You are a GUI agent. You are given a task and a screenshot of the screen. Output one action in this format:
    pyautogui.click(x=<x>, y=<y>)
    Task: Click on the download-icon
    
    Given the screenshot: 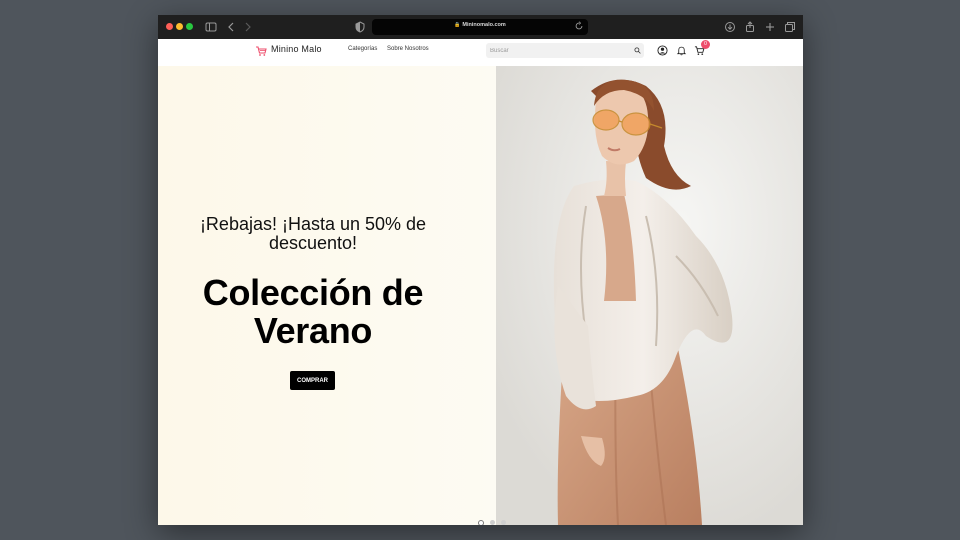 What is the action you would take?
    pyautogui.click(x=730, y=27)
    